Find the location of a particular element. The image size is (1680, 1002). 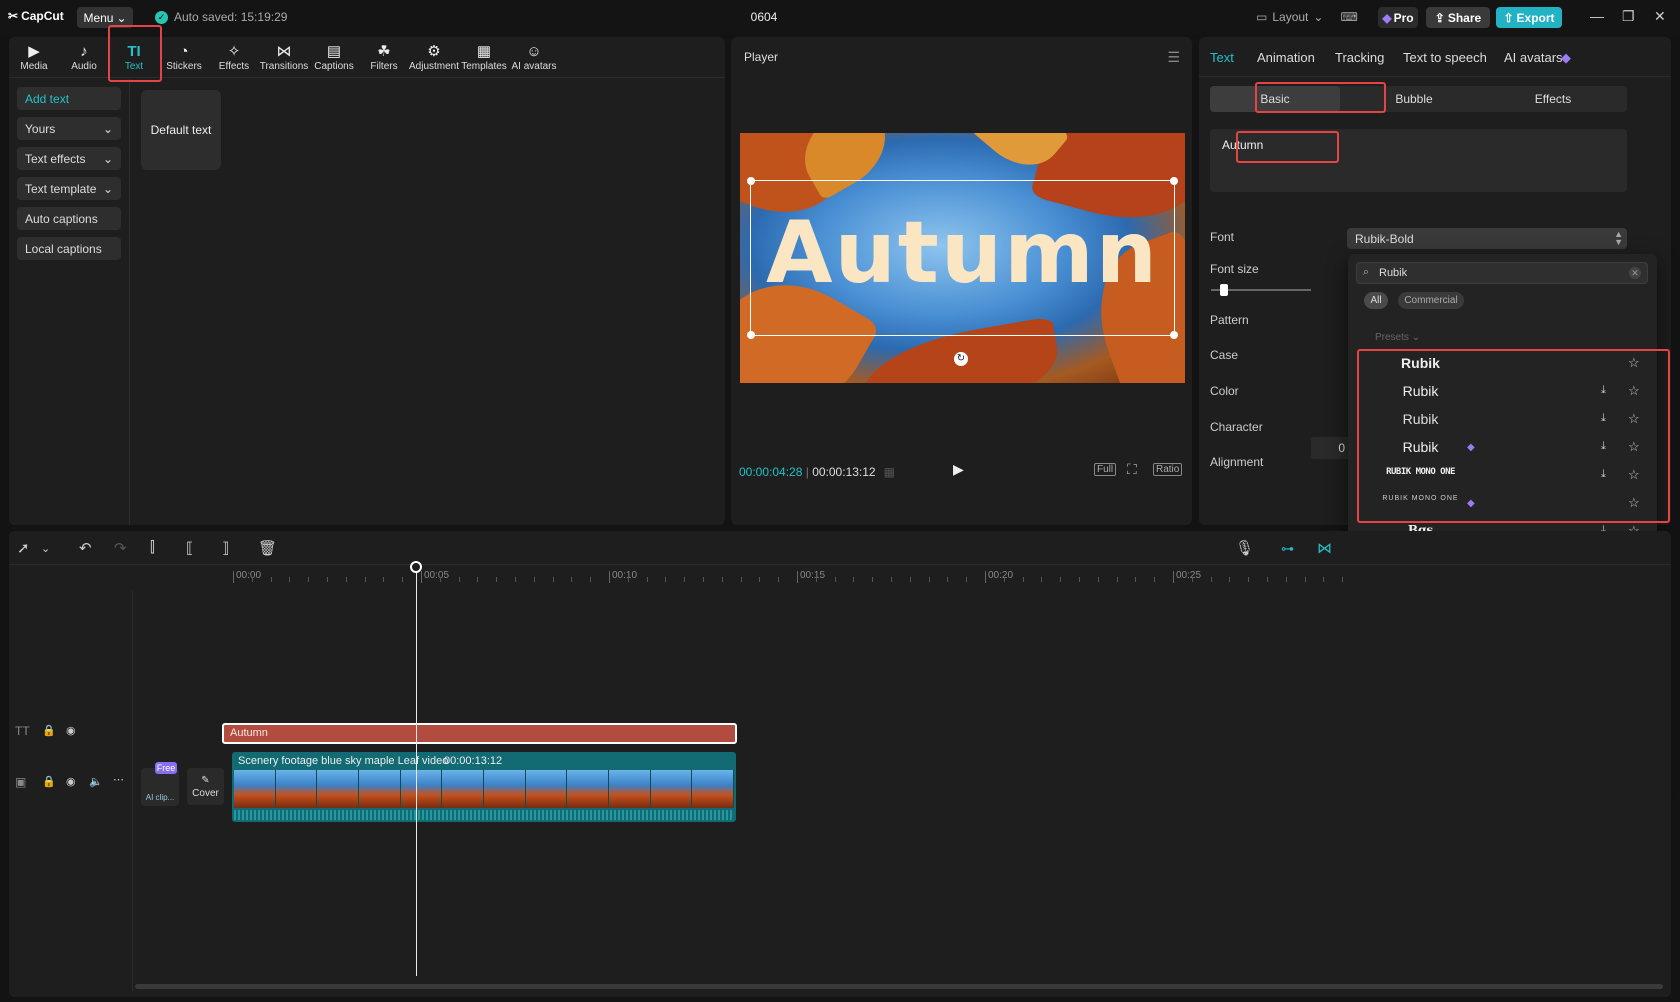

split-right-icon: ⟧ is located at coordinates (225, 548).